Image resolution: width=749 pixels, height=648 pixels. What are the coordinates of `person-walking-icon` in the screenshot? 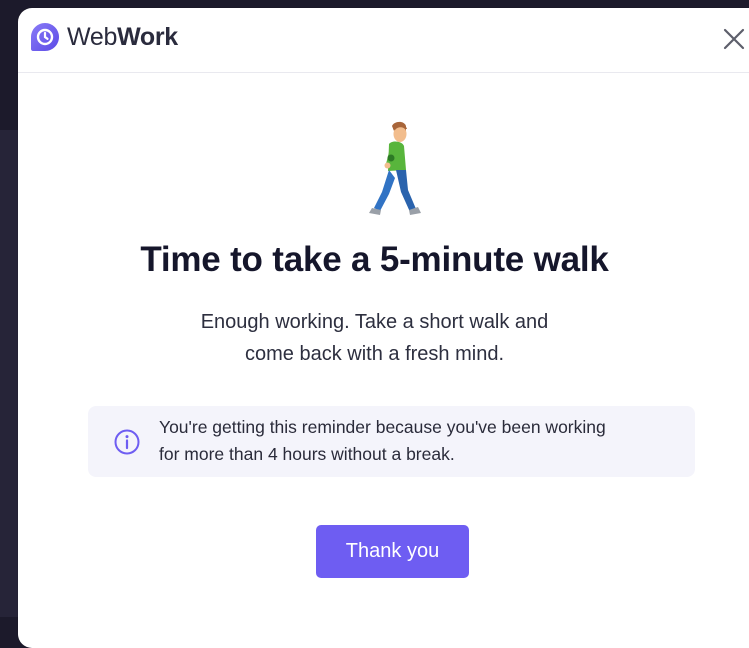 It's located at (395, 168).